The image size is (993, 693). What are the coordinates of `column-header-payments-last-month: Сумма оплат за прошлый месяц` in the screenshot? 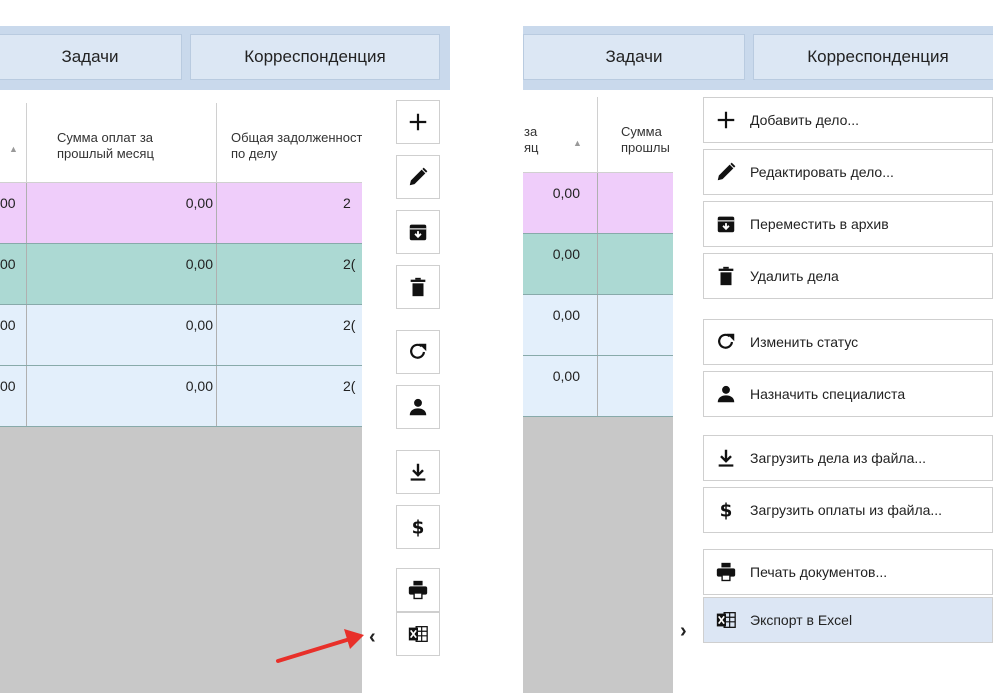 It's located at (122, 143).